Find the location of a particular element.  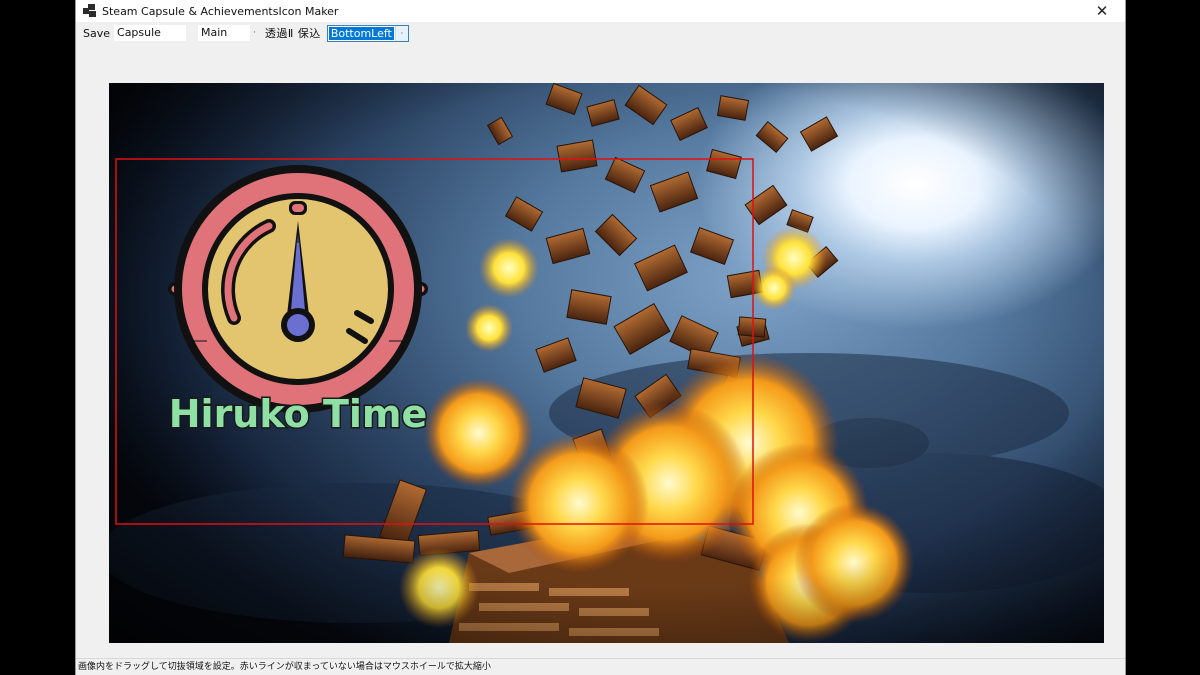

title-bar: Steam Capsule & AchievementsIcon Maker ✕ is located at coordinates (600, 11).